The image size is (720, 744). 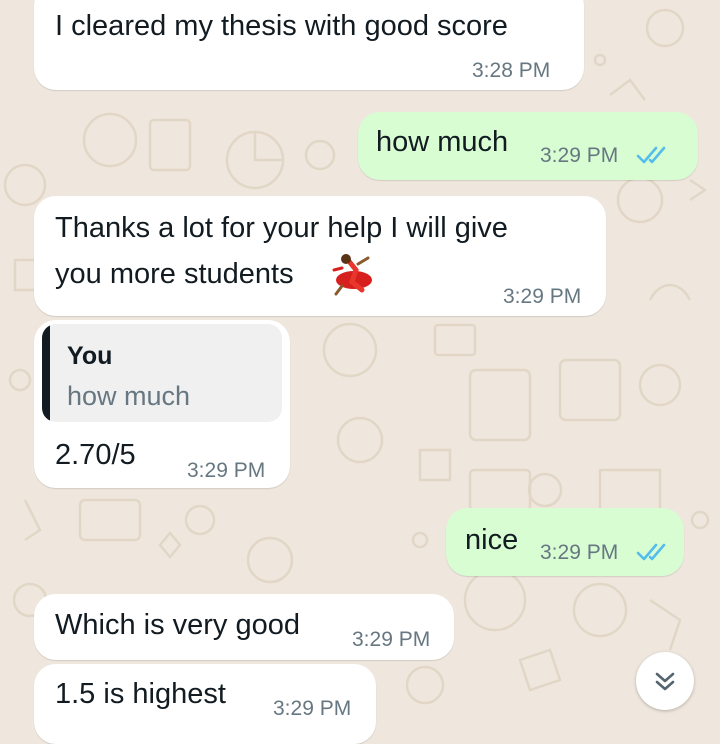 What do you see at coordinates (281, 228) in the screenshot?
I see `message-text-line-1: Thanks a lot for your help I will give` at bounding box center [281, 228].